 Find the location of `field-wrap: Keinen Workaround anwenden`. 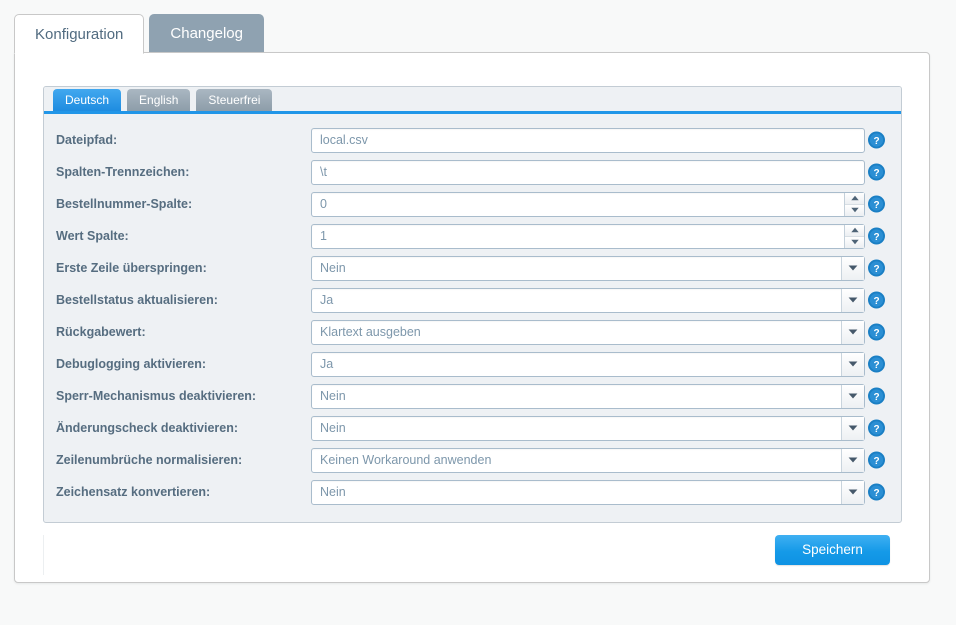

field-wrap: Keinen Workaround anwenden is located at coordinates (588, 460).